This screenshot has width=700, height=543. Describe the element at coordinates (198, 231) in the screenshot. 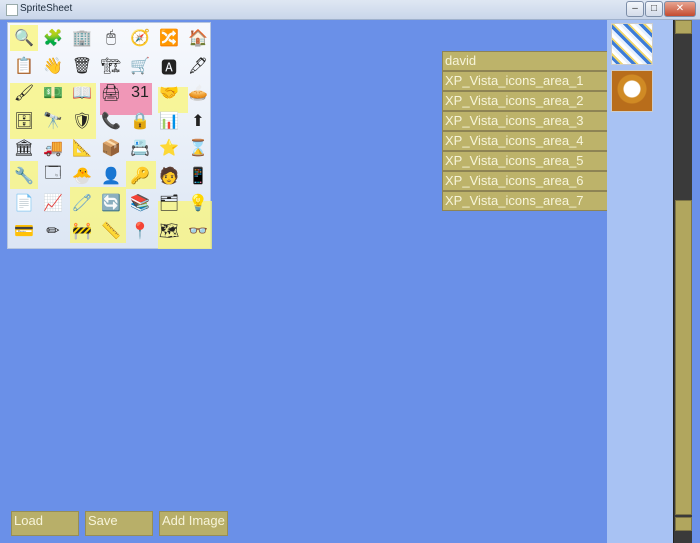

I see `sprite-icon: 👓` at that location.